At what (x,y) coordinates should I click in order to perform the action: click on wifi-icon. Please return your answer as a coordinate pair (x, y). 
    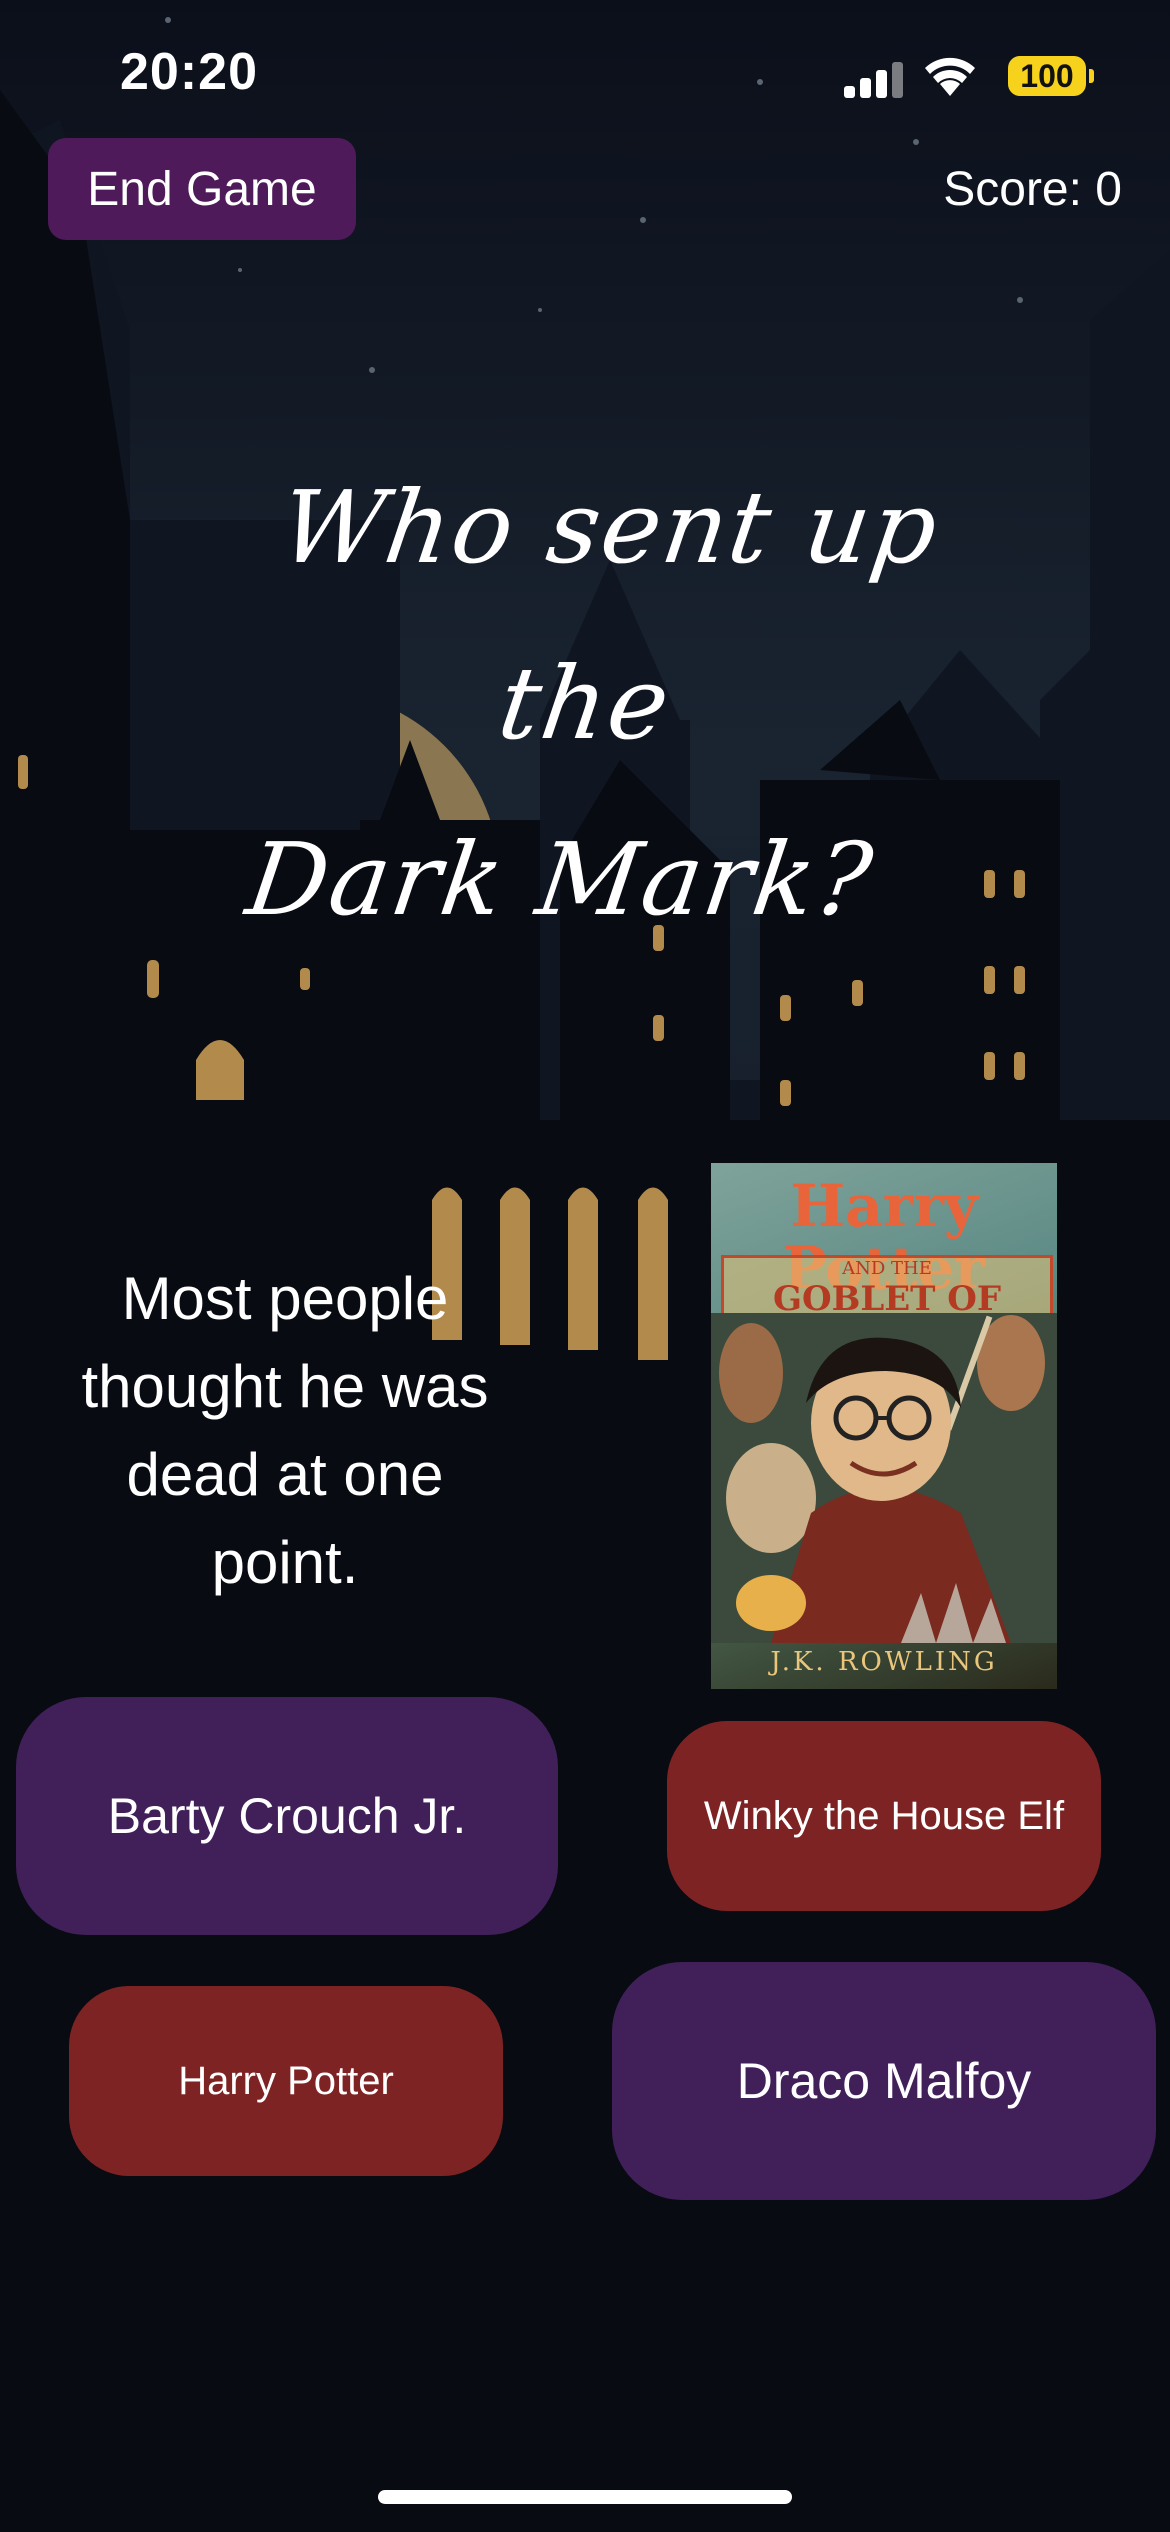
    Looking at the image, I should click on (950, 76).